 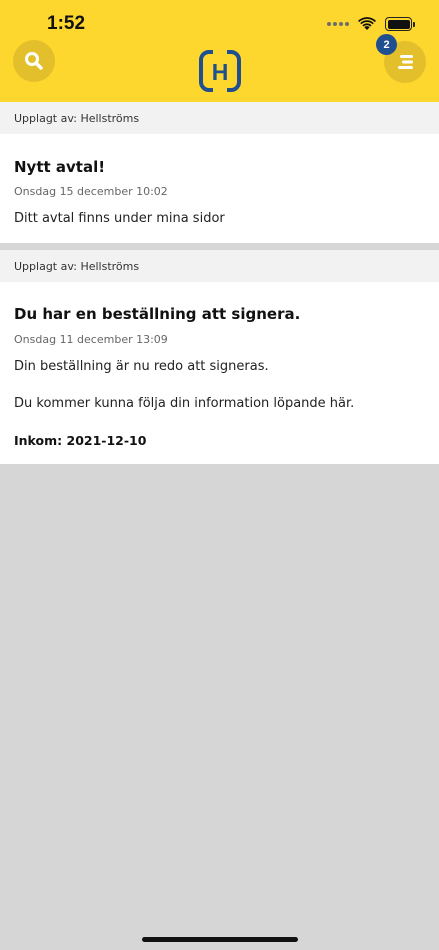 What do you see at coordinates (91, 191) in the screenshot?
I see `message-date: Onsdag 15 december 10:02` at bounding box center [91, 191].